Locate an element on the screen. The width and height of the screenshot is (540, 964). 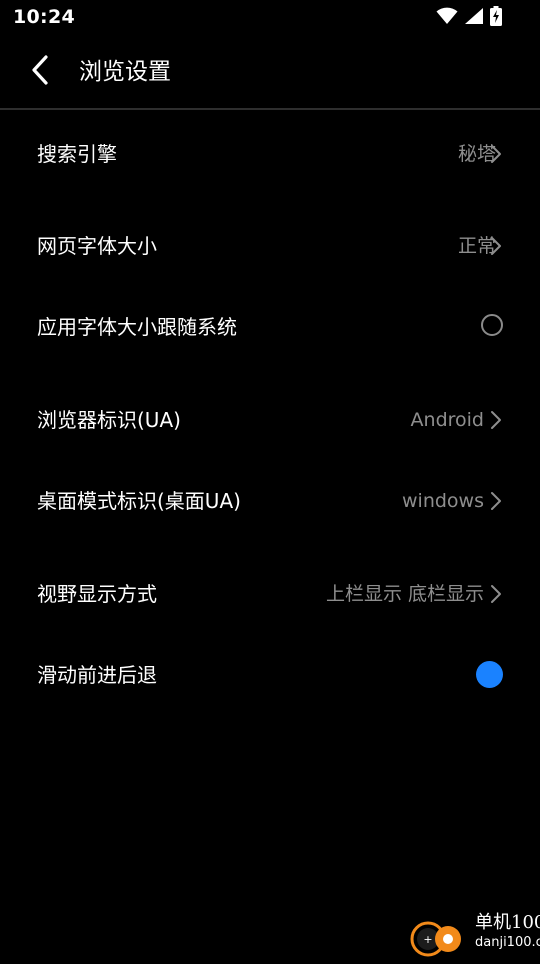
status-bar: 10:24 is located at coordinates (270, 18).